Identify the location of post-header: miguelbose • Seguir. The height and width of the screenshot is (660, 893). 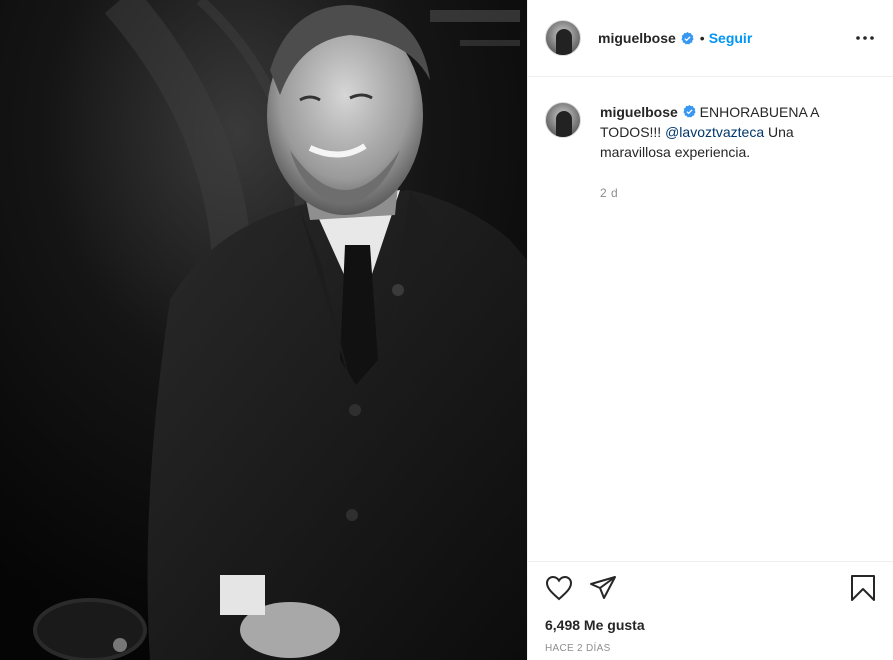
(710, 38).